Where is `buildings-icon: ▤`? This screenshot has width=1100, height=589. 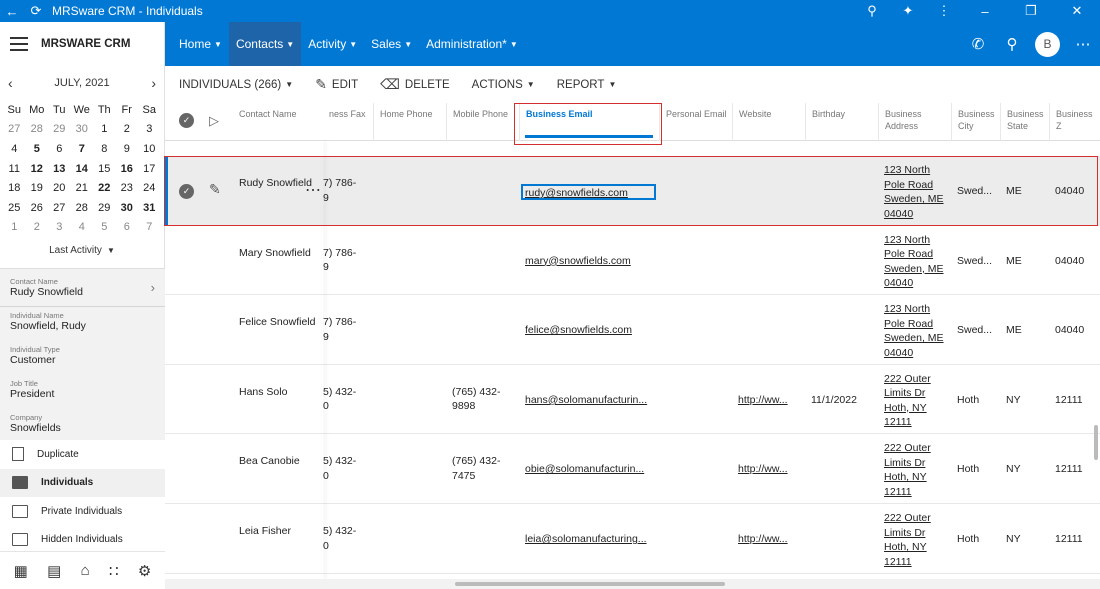
buildings-icon: ▤ is located at coordinates (54, 571).